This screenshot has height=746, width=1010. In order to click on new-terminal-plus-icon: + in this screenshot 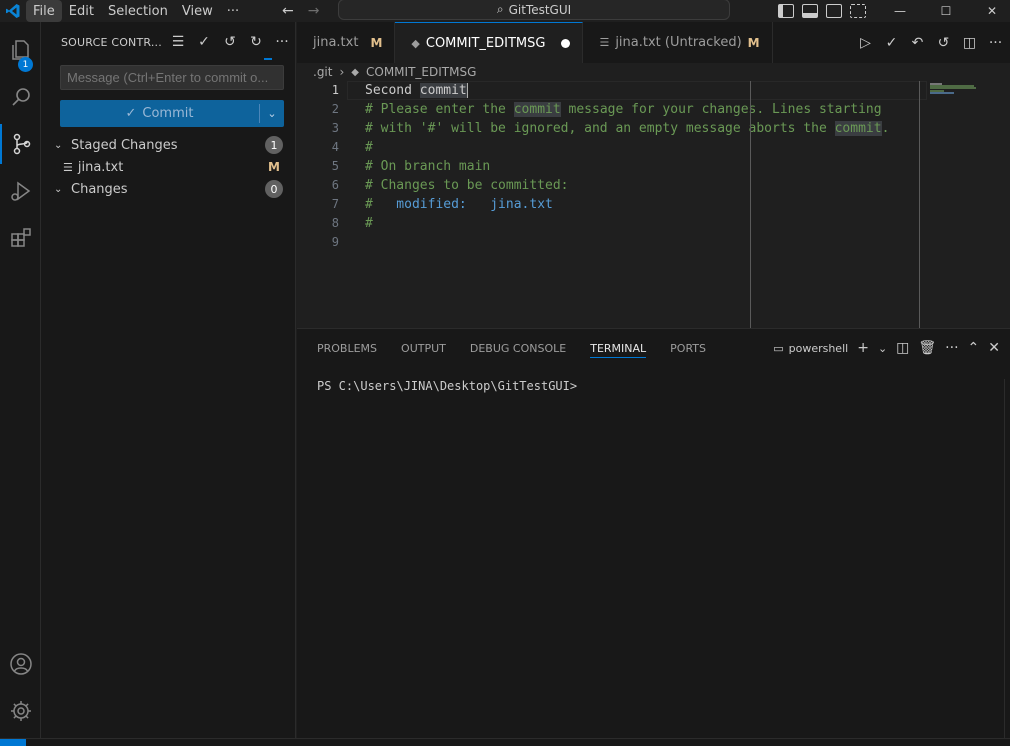, I will do `click(863, 348)`.